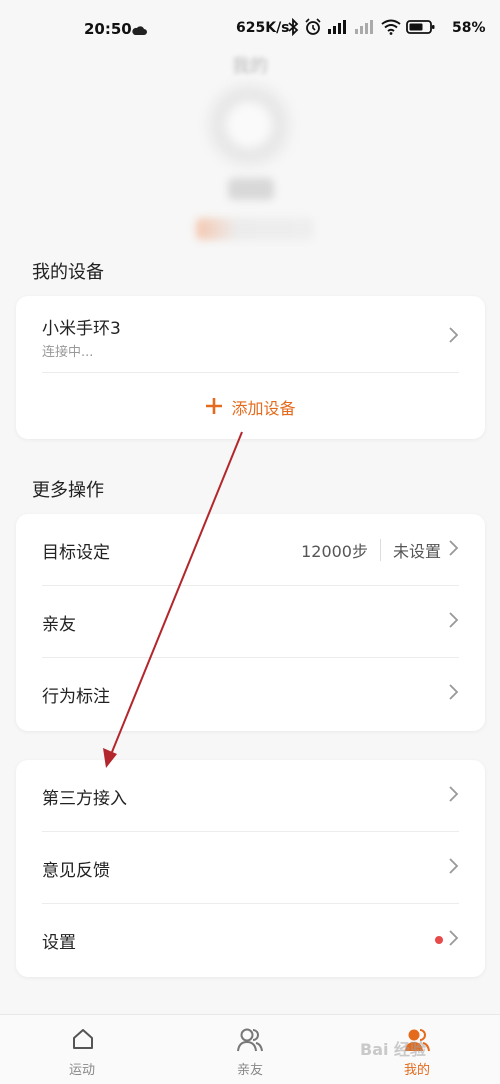  Describe the element at coordinates (76, 696) in the screenshot. I see `behavior-tag-label: 行为标注` at that location.